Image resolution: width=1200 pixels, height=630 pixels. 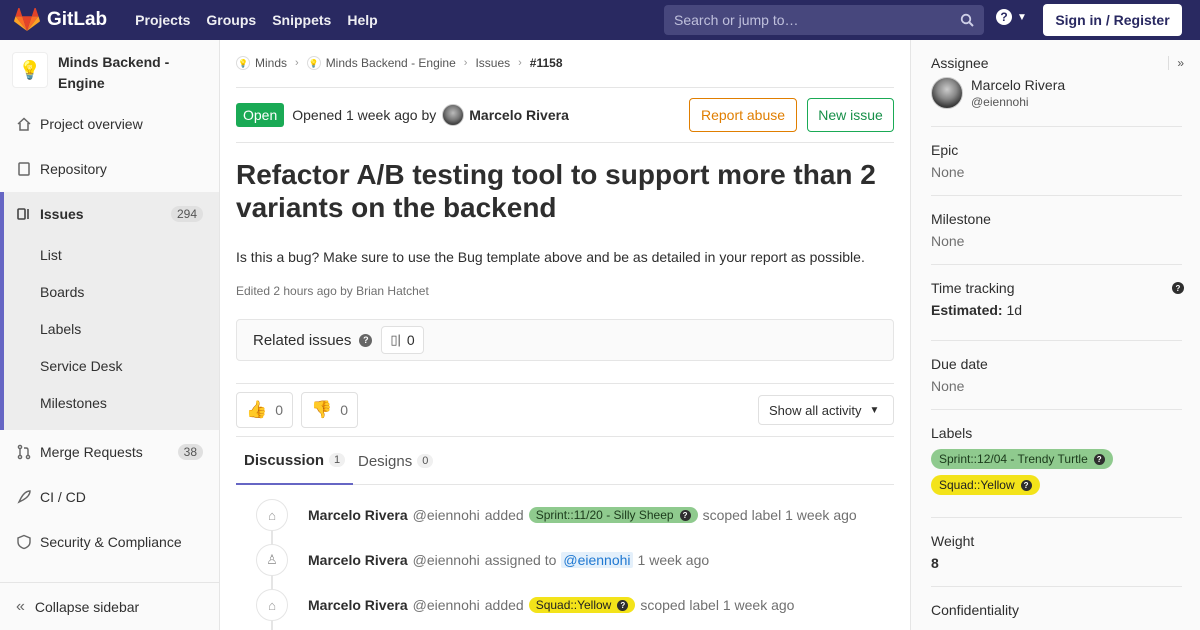 I want to click on collapse-label: Collapse sidebar, so click(x=87, y=606).